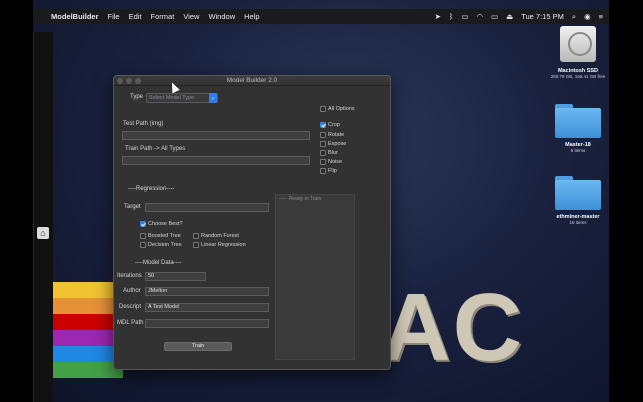  Describe the element at coordinates (175, 276) in the screenshot. I see `iterations-field: 50` at that location.